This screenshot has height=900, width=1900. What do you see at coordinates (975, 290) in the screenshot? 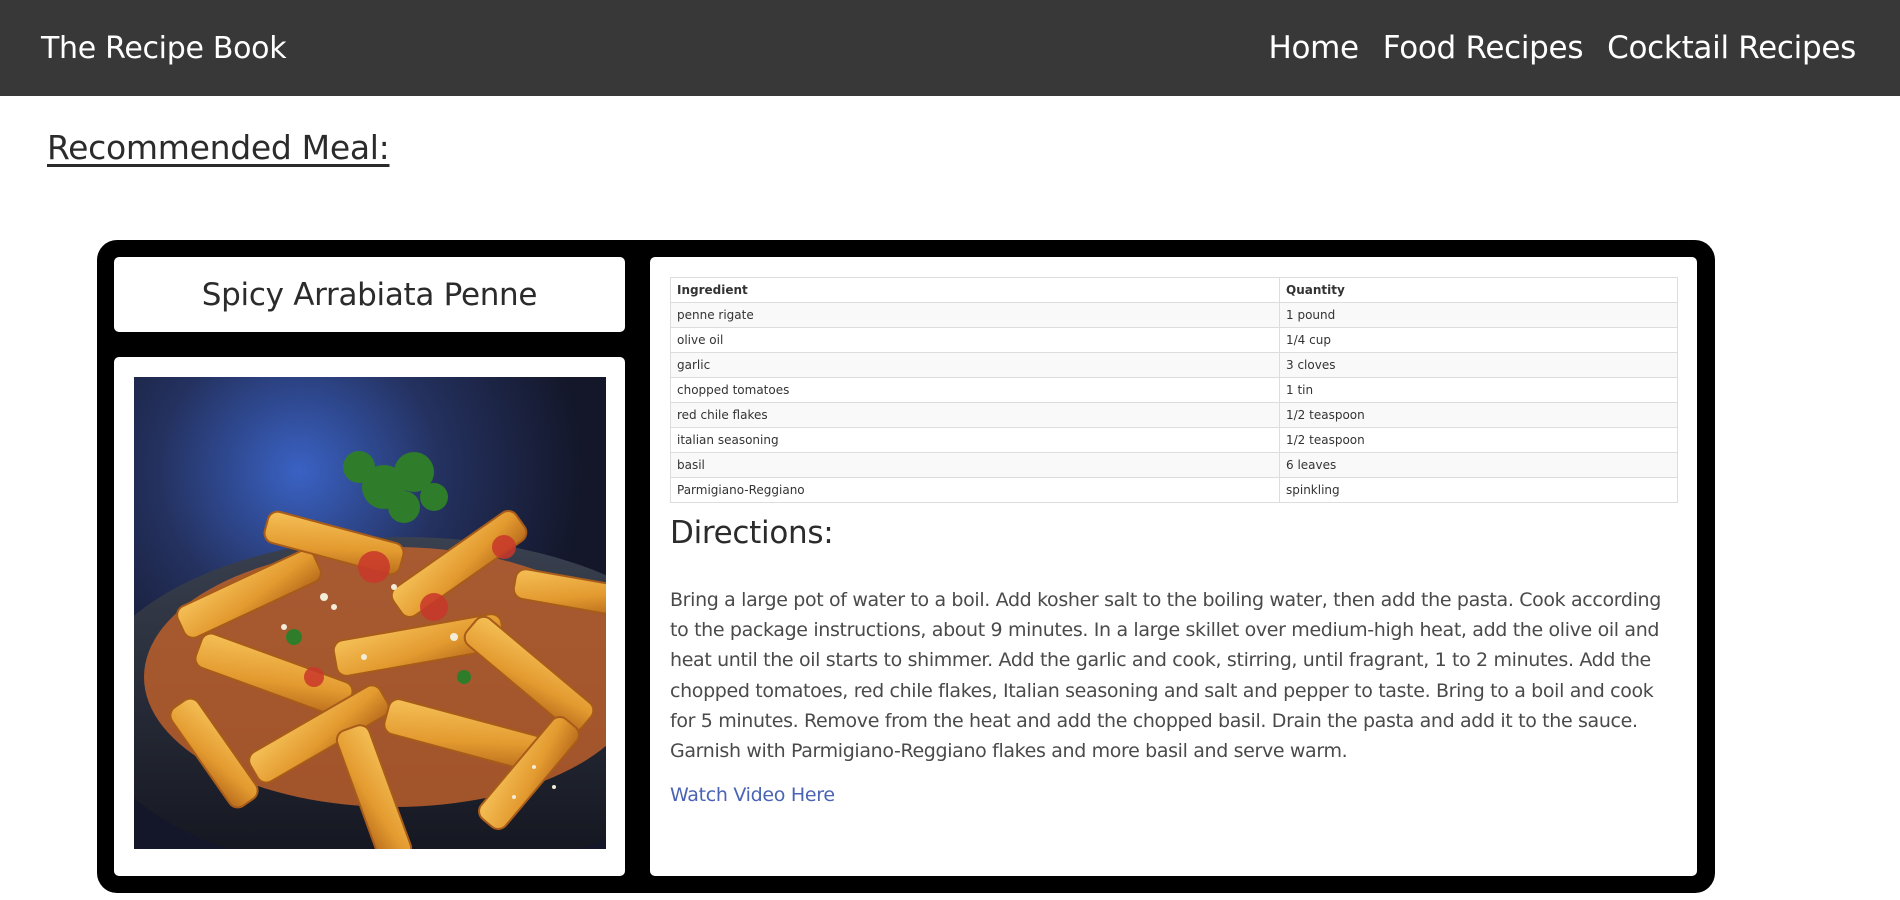
I see `column-header-ingredient: Ingredient` at bounding box center [975, 290].